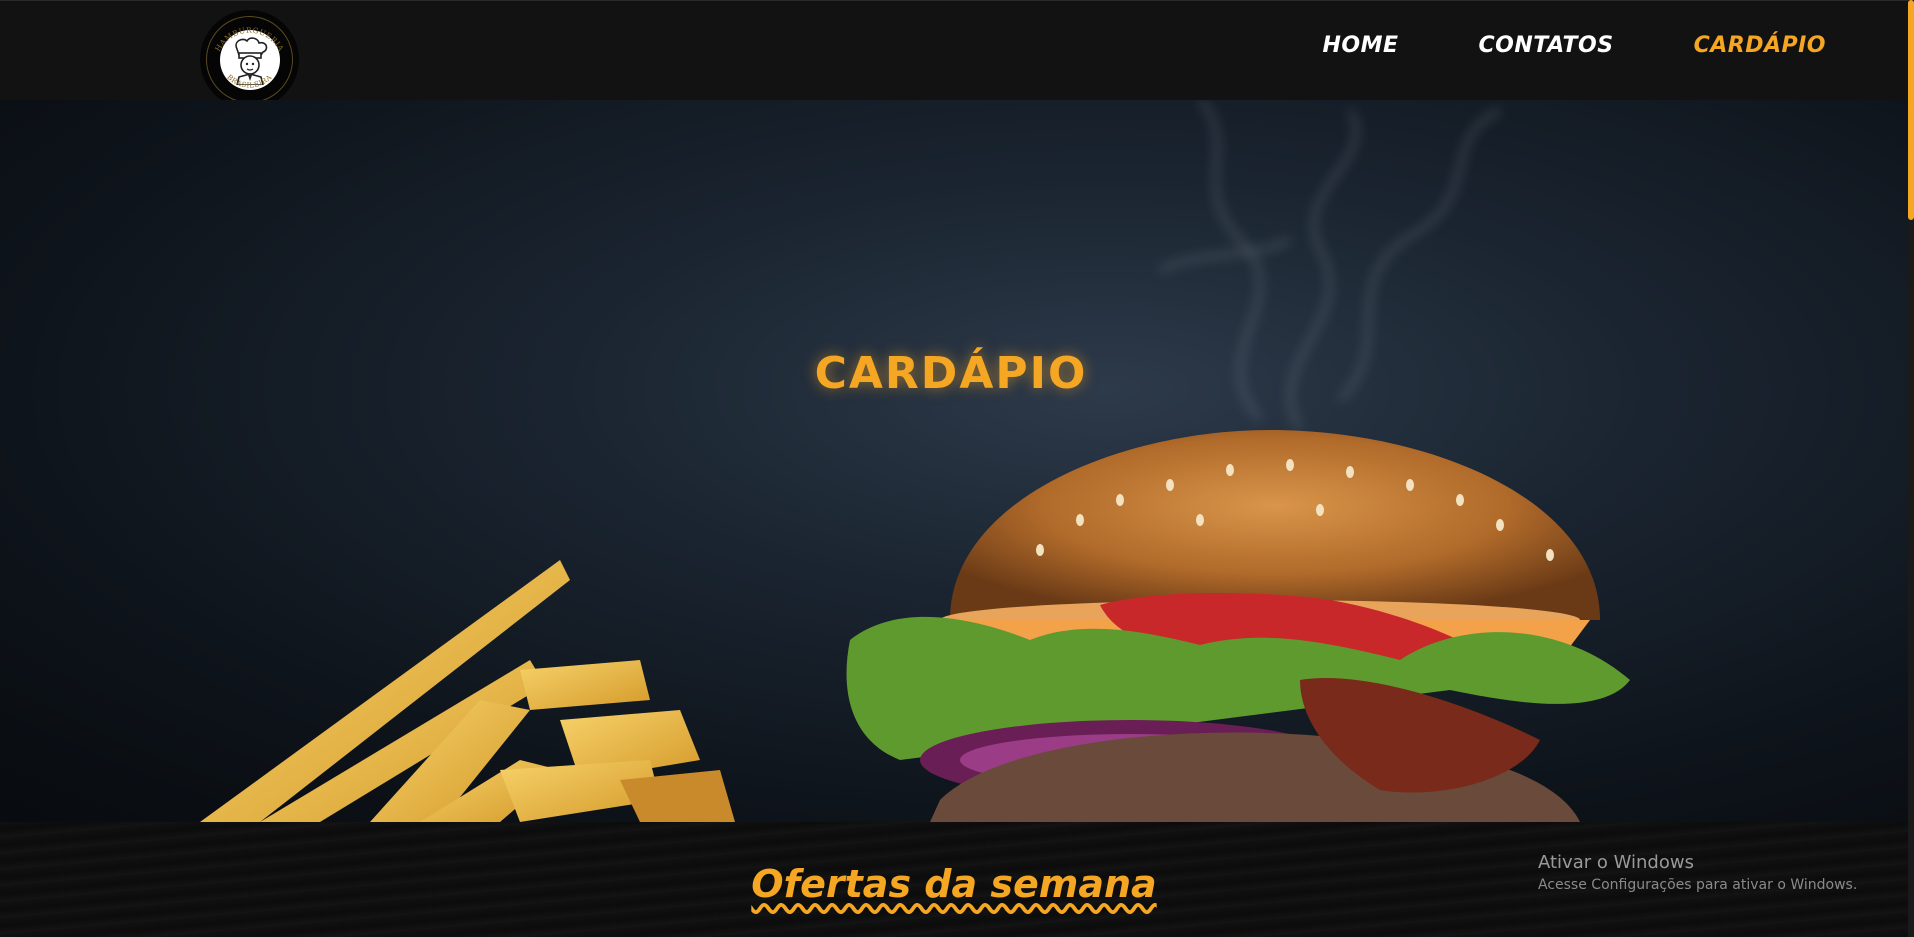  What do you see at coordinates (1911, 110) in the screenshot?
I see `scrollbar-thumb` at bounding box center [1911, 110].